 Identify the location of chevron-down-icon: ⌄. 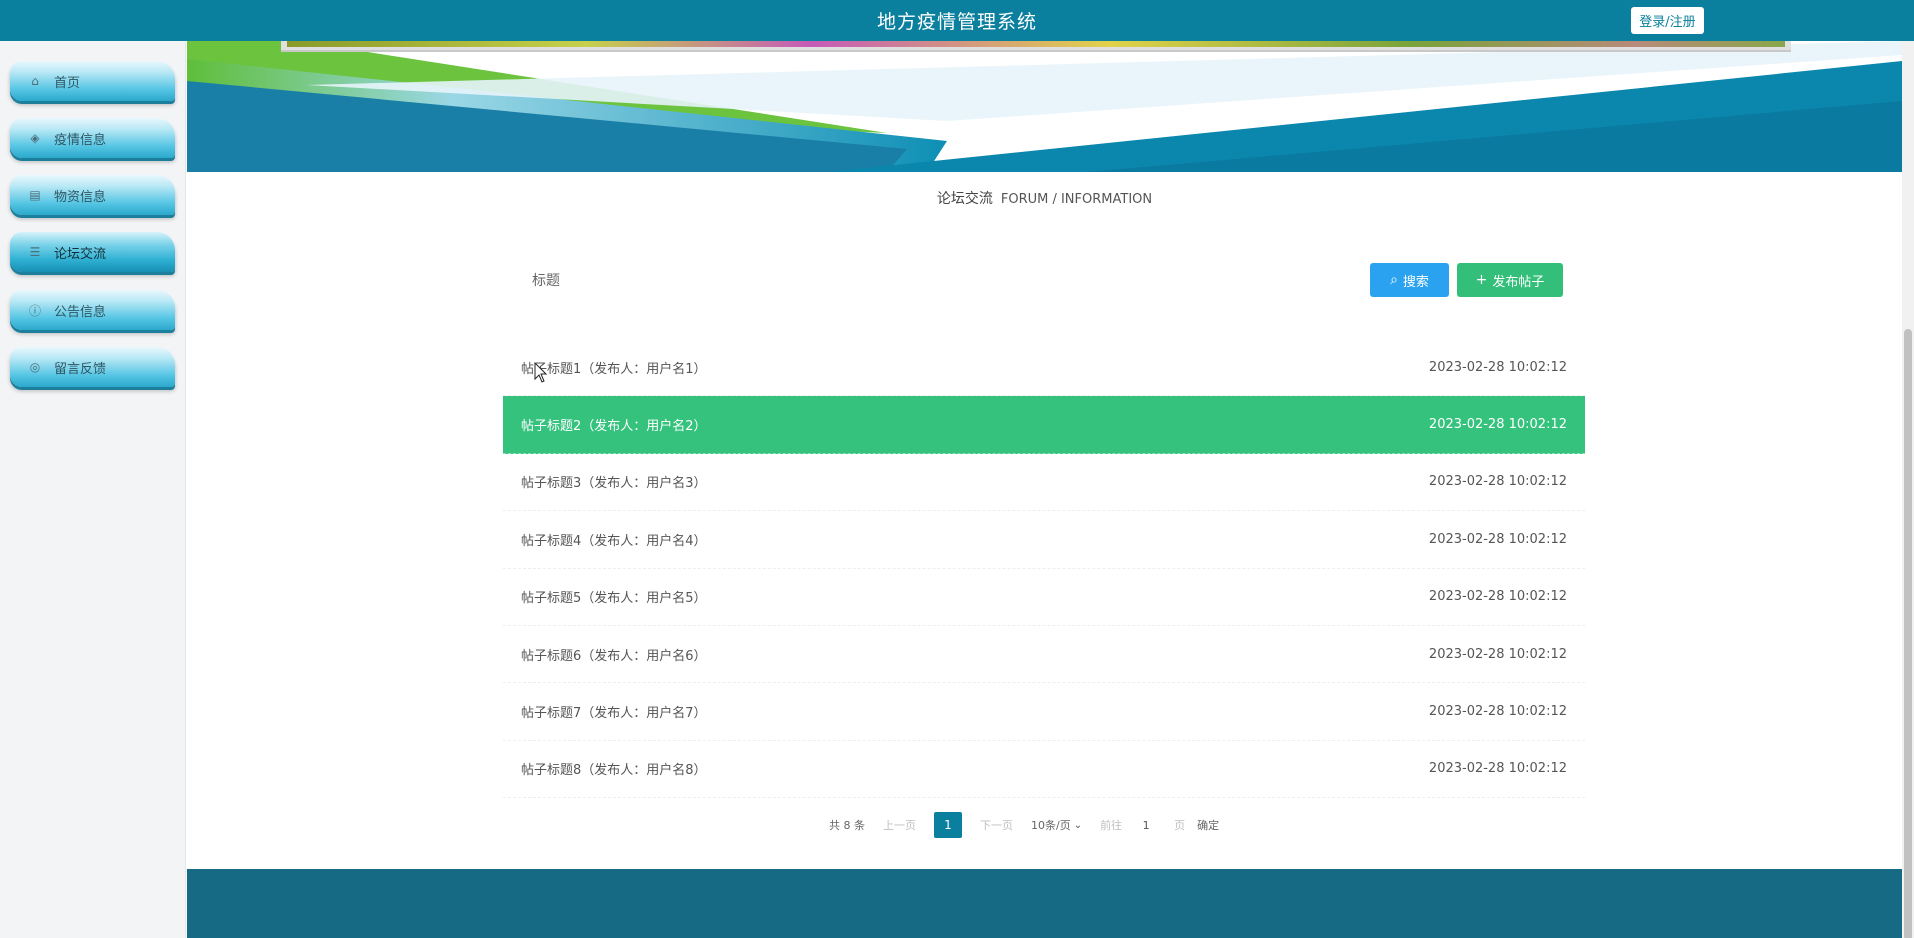
(1078, 825).